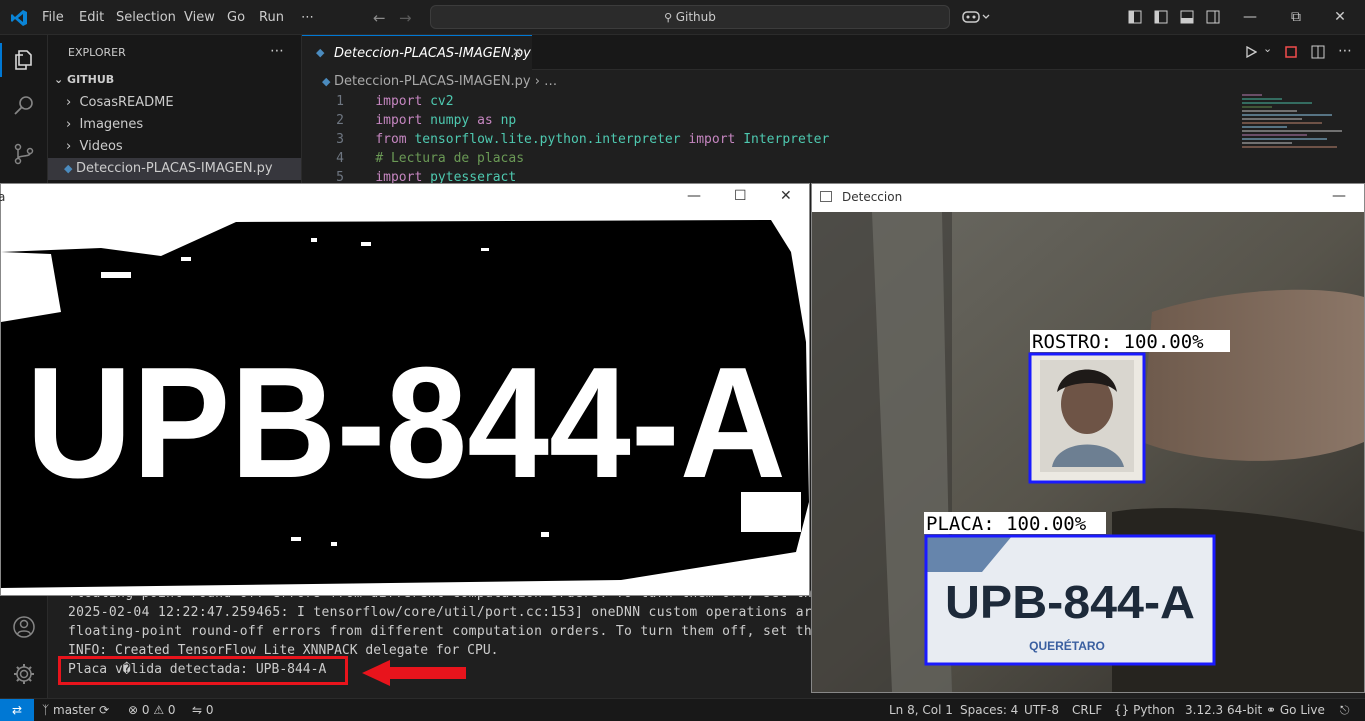 The image size is (1365, 721). I want to click on tab-label: Deteccion-PLACAS-IMAGEN.py, so click(432, 53).